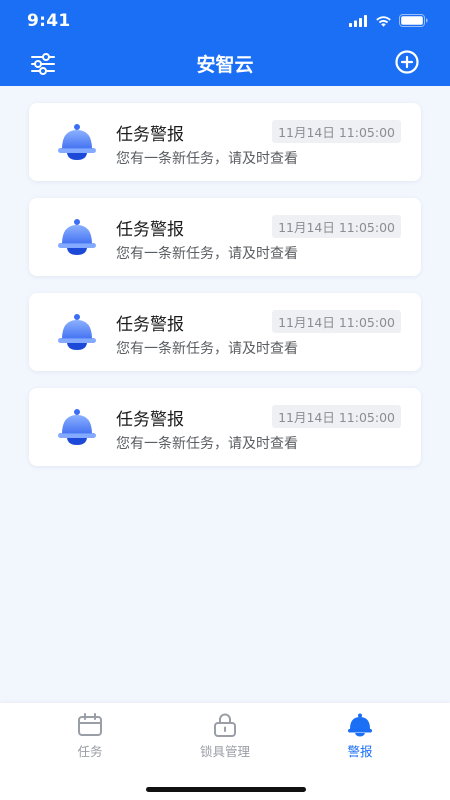  Describe the element at coordinates (90, 738) in the screenshot. I see `tab-tasks: 任务` at that location.